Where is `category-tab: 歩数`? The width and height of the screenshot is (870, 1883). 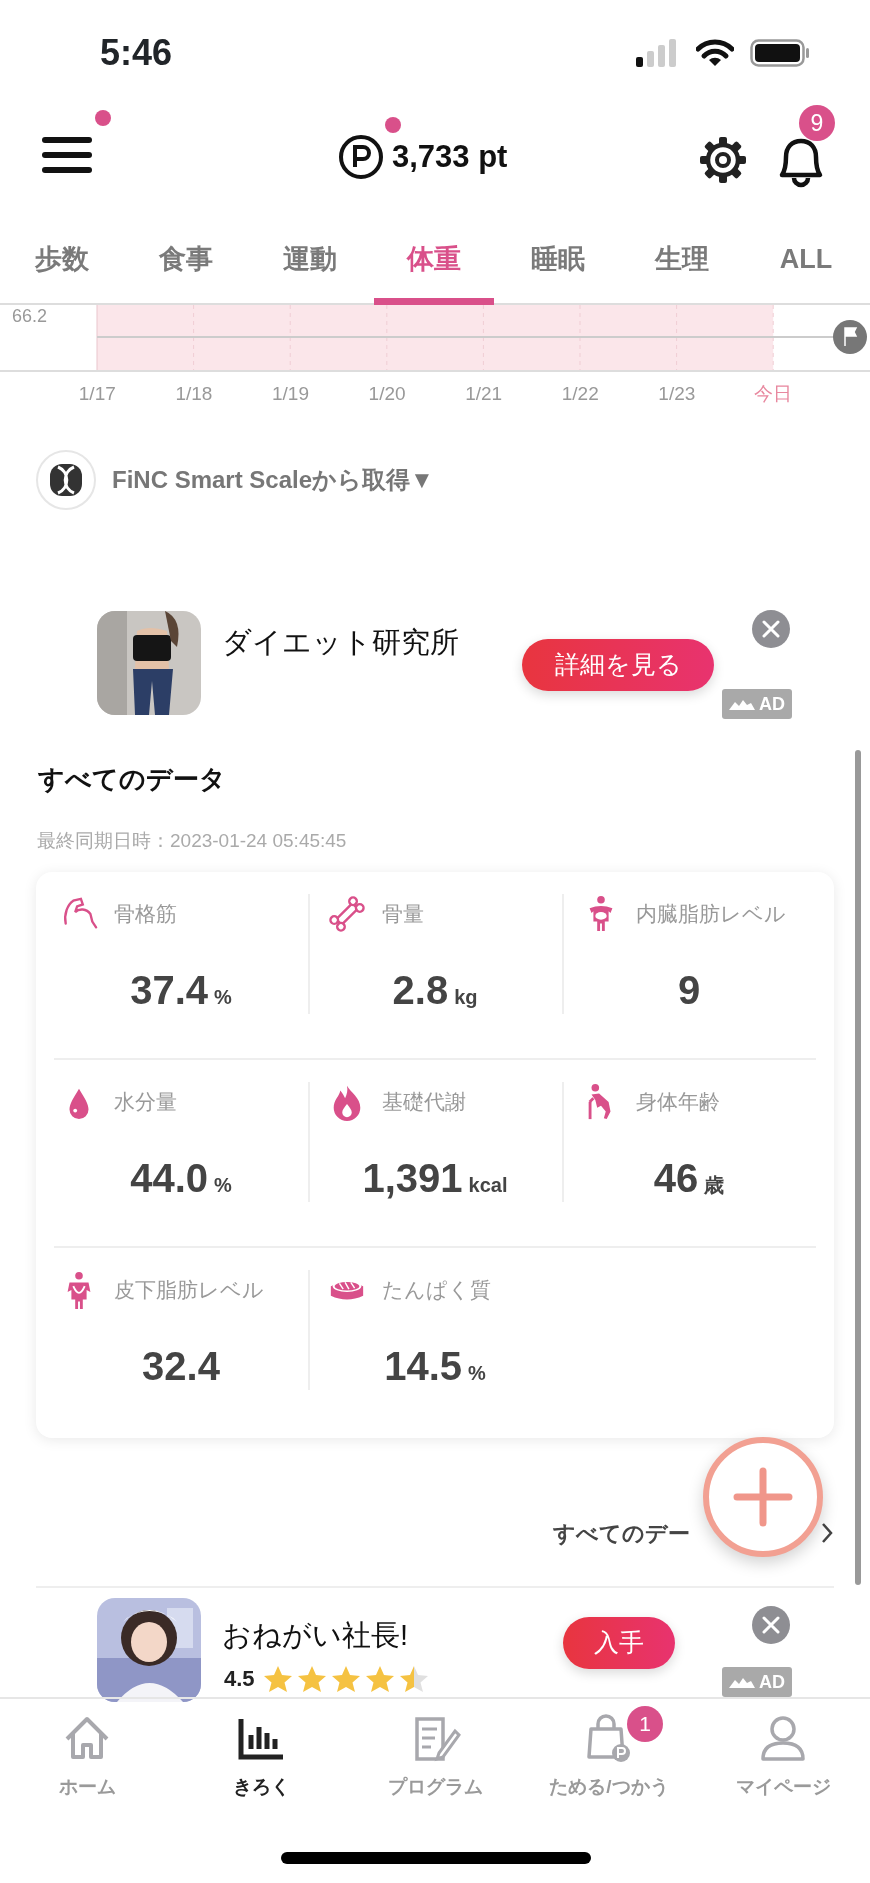 category-tab: 歩数 is located at coordinates (62, 259).